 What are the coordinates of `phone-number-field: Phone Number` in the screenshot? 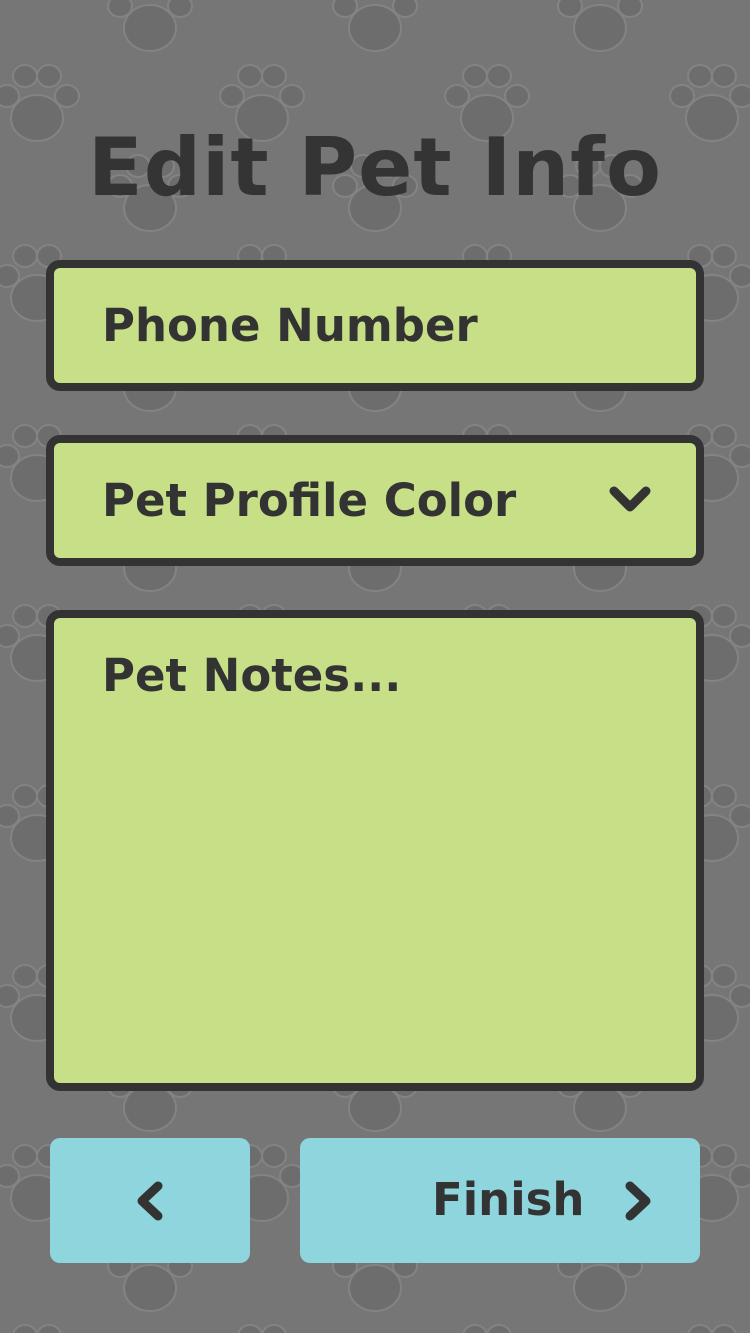 It's located at (375, 325).